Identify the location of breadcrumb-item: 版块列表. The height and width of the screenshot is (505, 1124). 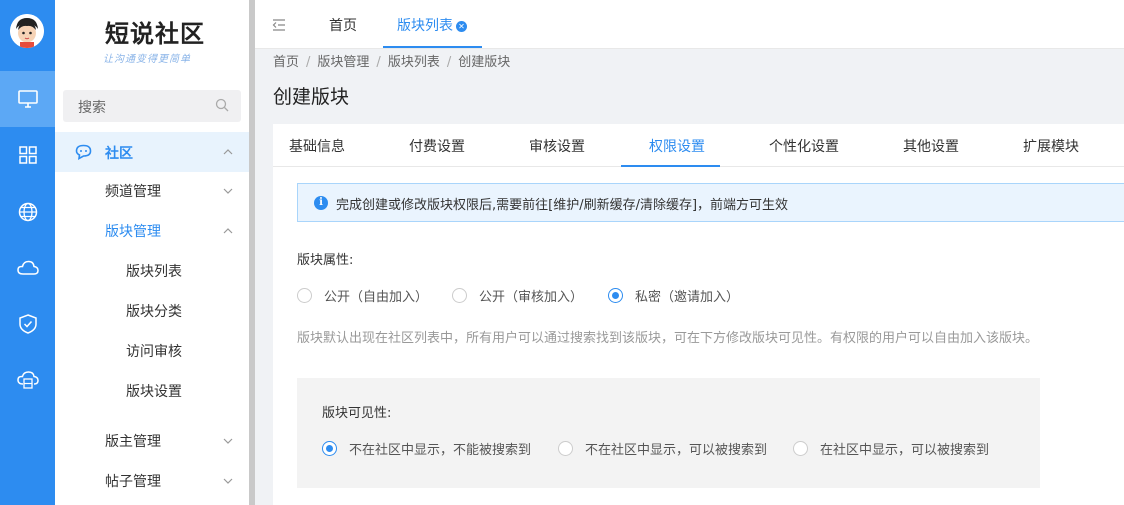
(414, 62).